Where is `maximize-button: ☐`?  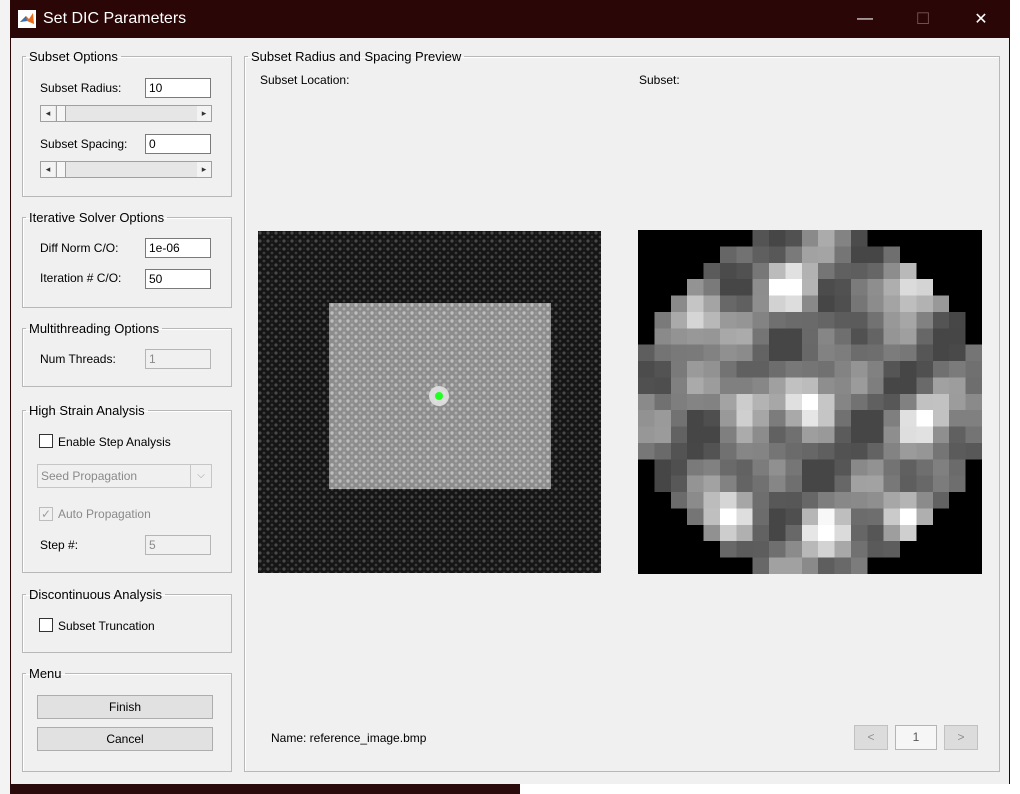
maximize-button: ☐ is located at coordinates (923, 19).